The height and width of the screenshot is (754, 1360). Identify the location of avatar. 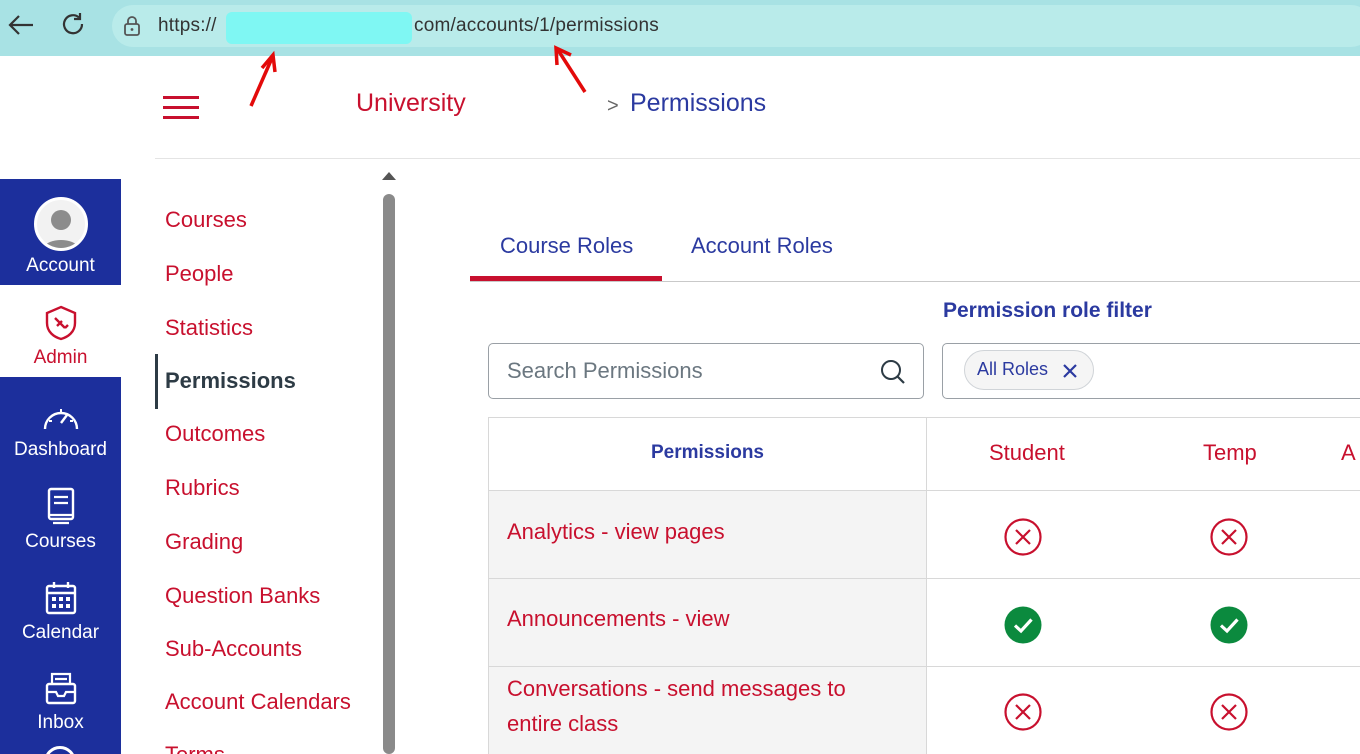
(60, 224).